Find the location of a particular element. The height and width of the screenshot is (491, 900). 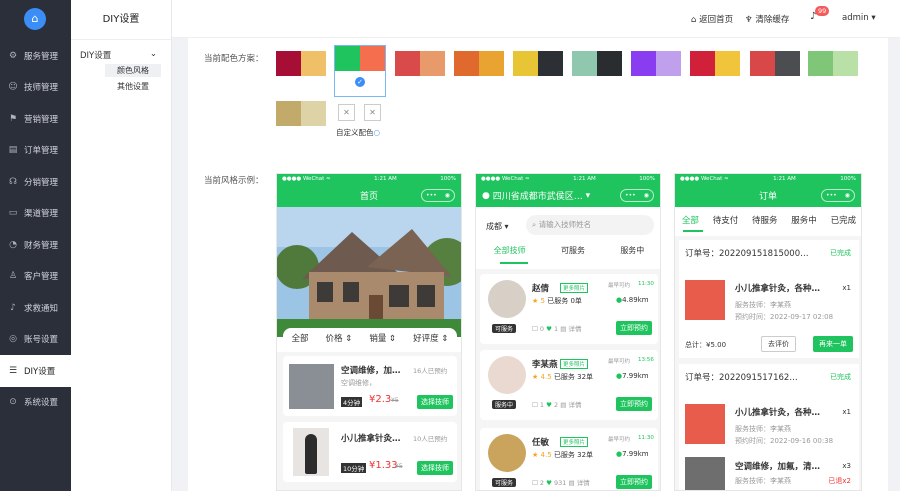

status-left: ●●●● WeChat ≈ is located at coordinates (505, 179).